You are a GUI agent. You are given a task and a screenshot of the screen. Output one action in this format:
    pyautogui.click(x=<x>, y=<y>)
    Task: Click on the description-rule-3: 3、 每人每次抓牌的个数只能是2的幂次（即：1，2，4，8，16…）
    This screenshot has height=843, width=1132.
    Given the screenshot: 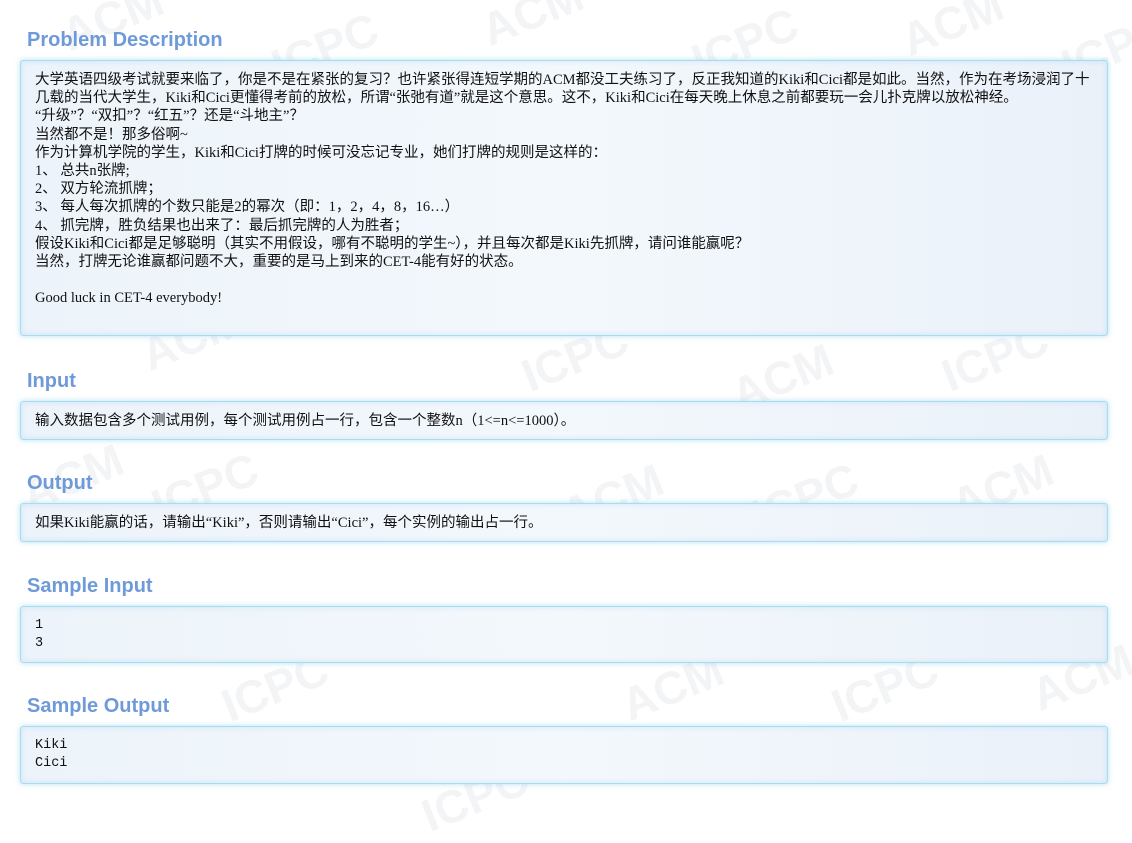 What is the action you would take?
    pyautogui.click(x=247, y=207)
    